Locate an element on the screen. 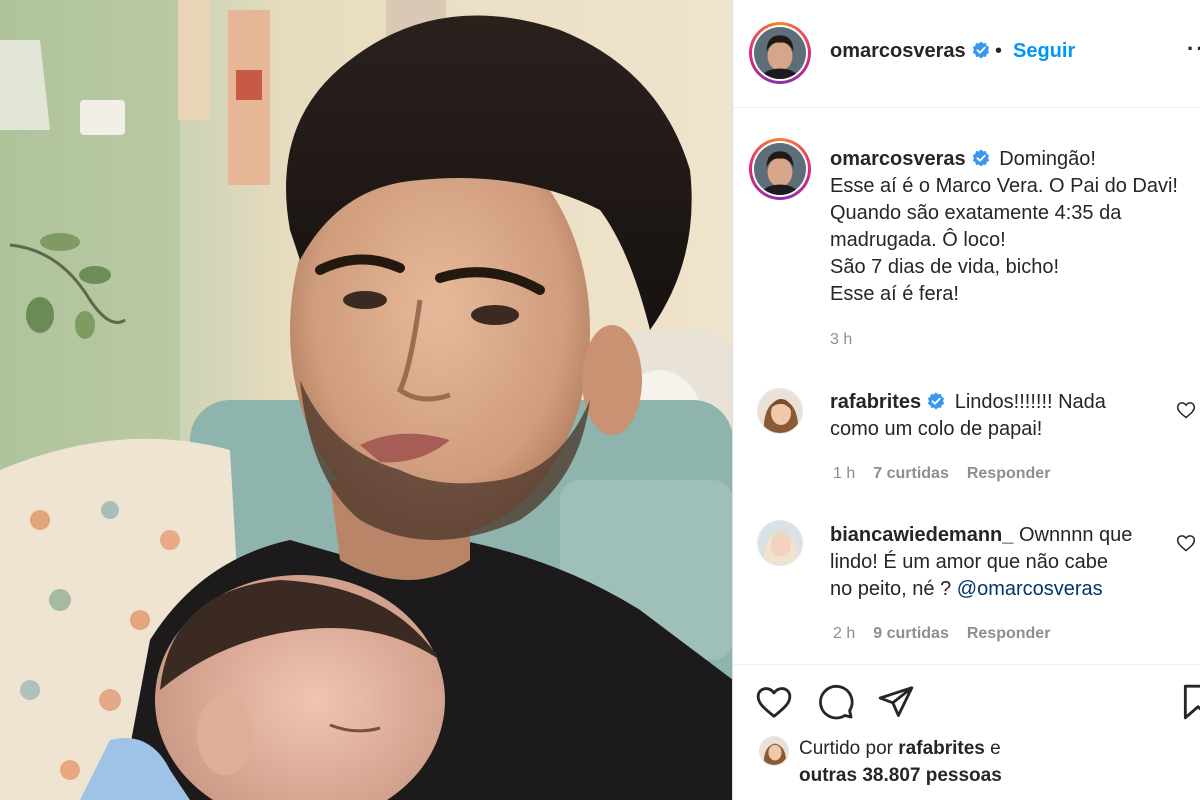 This screenshot has width=1200, height=800. post-timestamp: 3 h is located at coordinates (841, 340).